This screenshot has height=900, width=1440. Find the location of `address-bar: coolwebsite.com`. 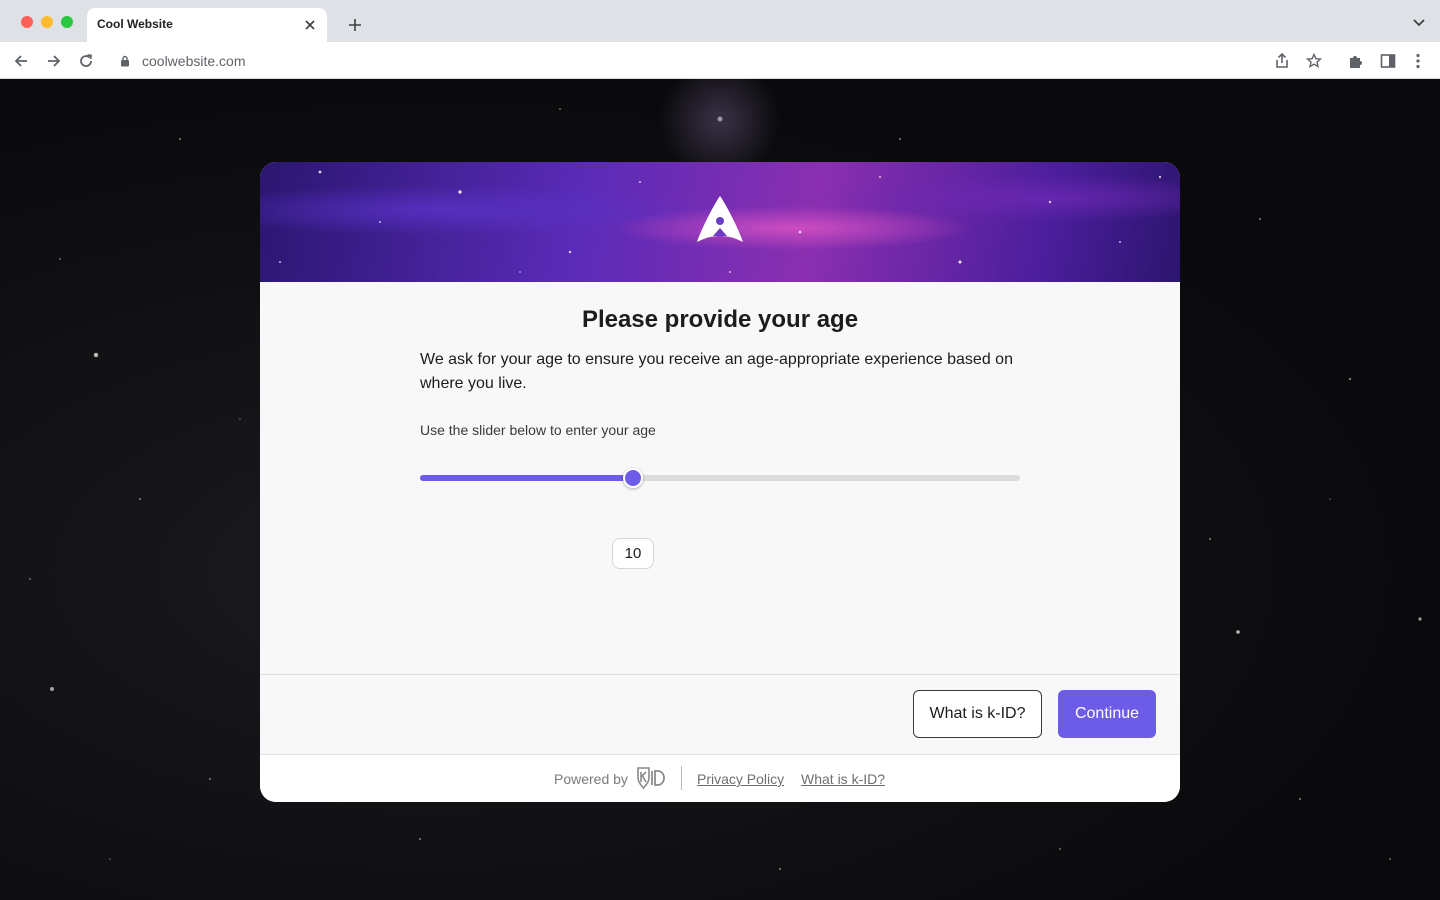

address-bar: coolwebsite.com is located at coordinates (720, 60).